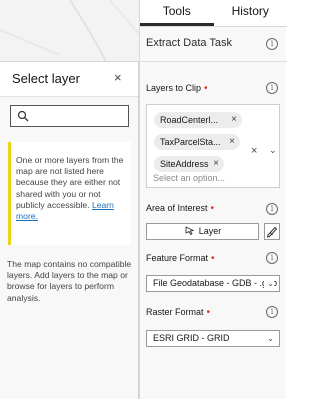 This screenshot has height=399, width=320. Describe the element at coordinates (46, 78) in the screenshot. I see `flyout-title: Select layer` at that location.